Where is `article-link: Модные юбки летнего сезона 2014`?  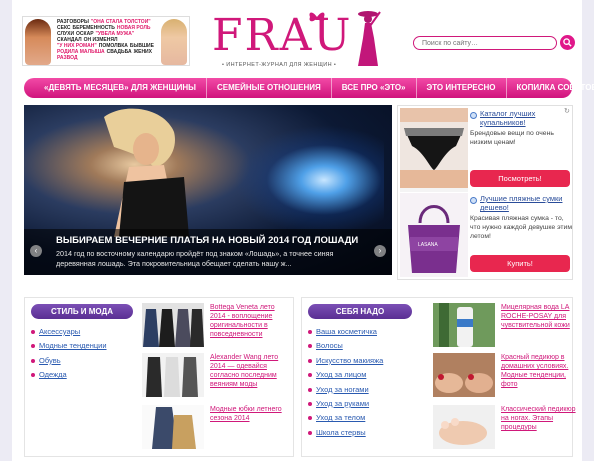
article-link: Модные юбки летнего сезона 2014 is located at coordinates (248, 414).